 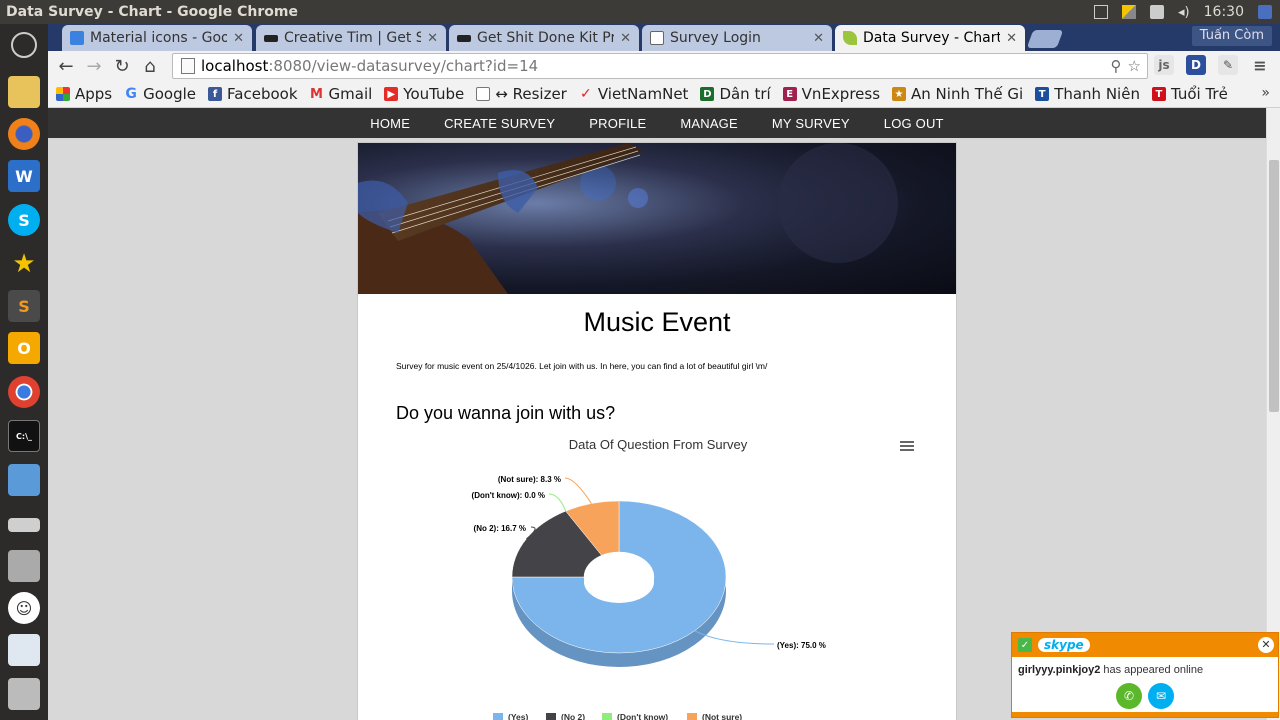 What do you see at coordinates (1157, 12) in the screenshot?
I see `mail-icon` at bounding box center [1157, 12].